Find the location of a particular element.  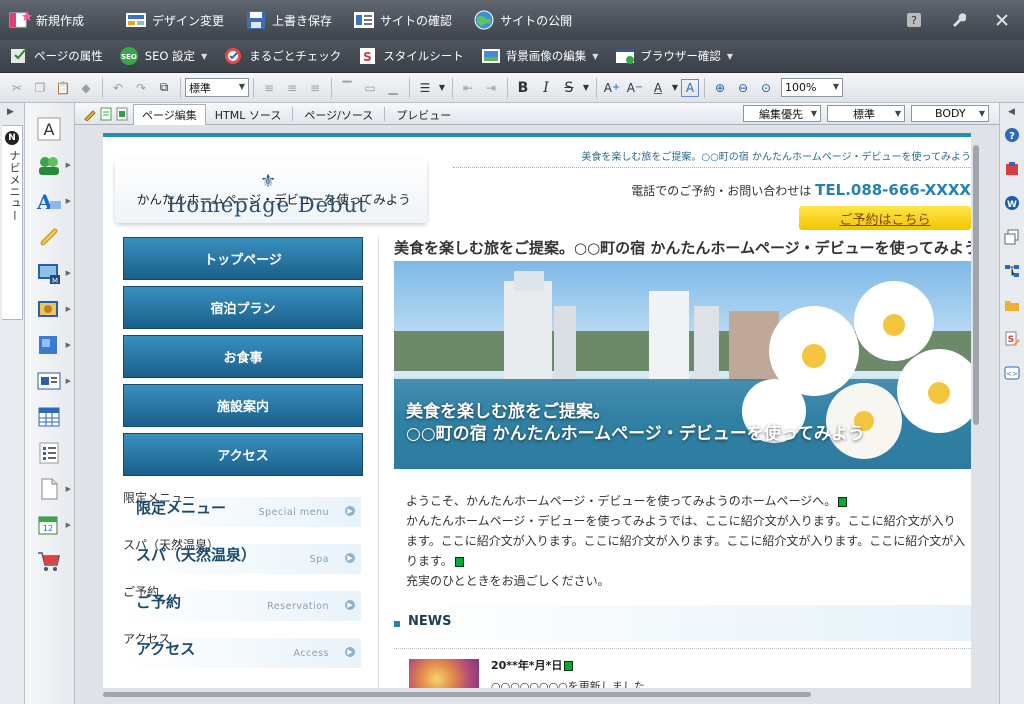

change-design-button: デザイン変更 is located at coordinates (174, 20).